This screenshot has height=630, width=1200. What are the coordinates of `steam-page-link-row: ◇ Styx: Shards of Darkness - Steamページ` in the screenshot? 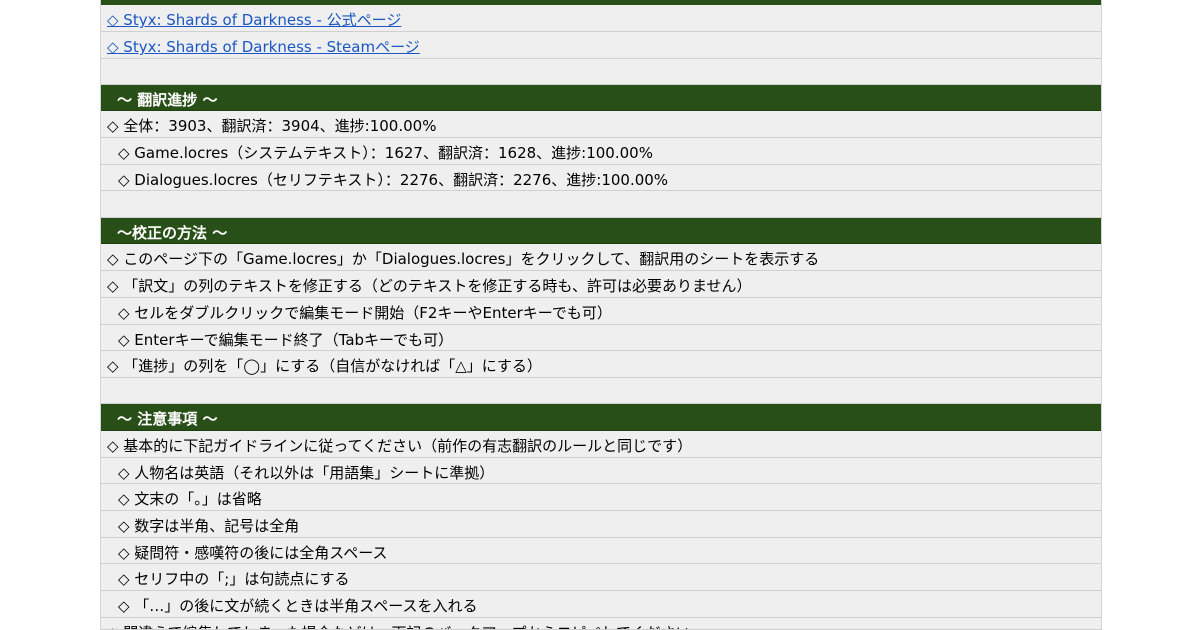 It's located at (601, 45).